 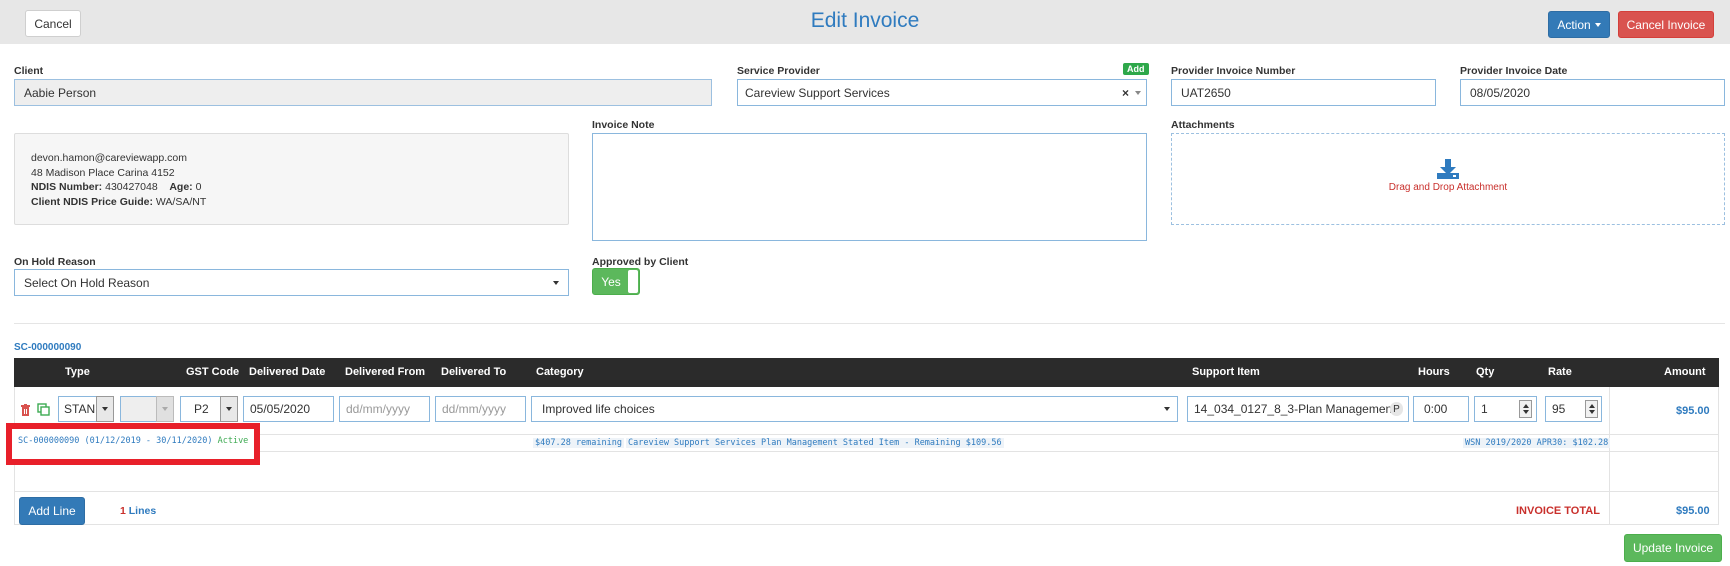 I want to click on gst-dropdown-button, so click(x=229, y=409).